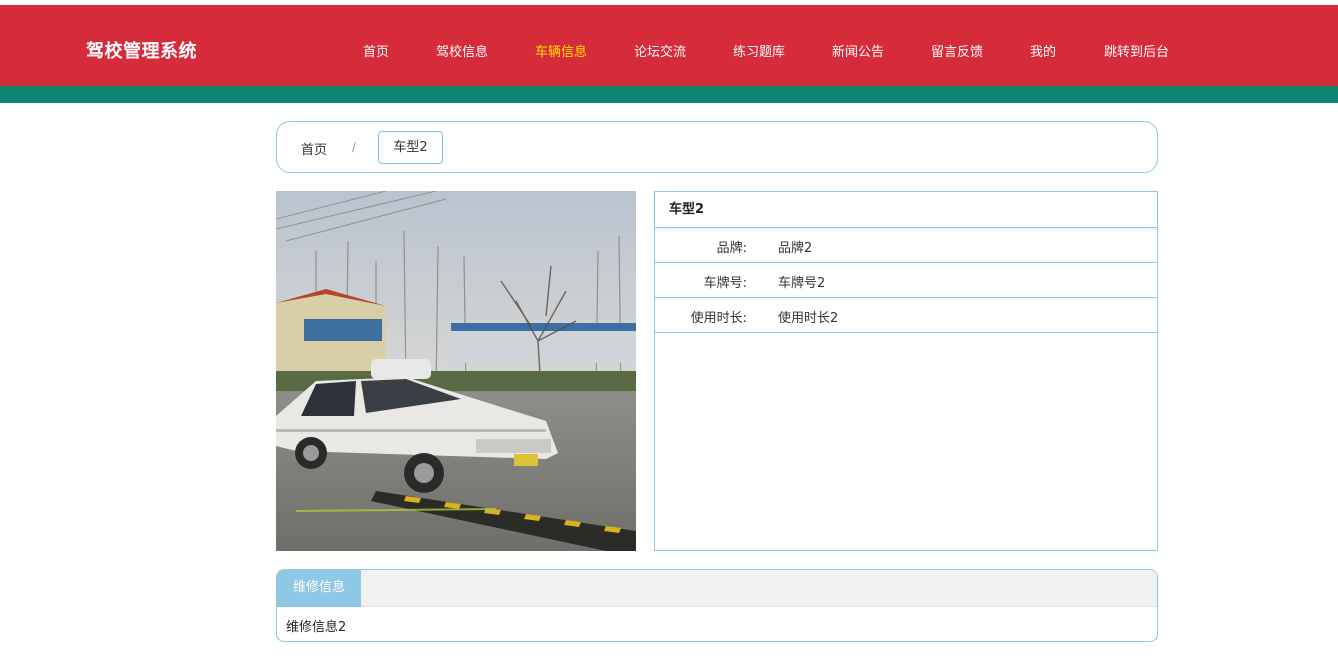  Describe the element at coordinates (410, 147) in the screenshot. I see `breadcrumb-current: 车型2` at that location.